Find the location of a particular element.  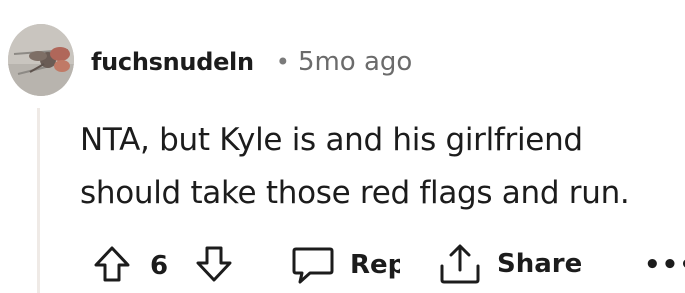

comment-timestamp: 5mo ago is located at coordinates (355, 62).